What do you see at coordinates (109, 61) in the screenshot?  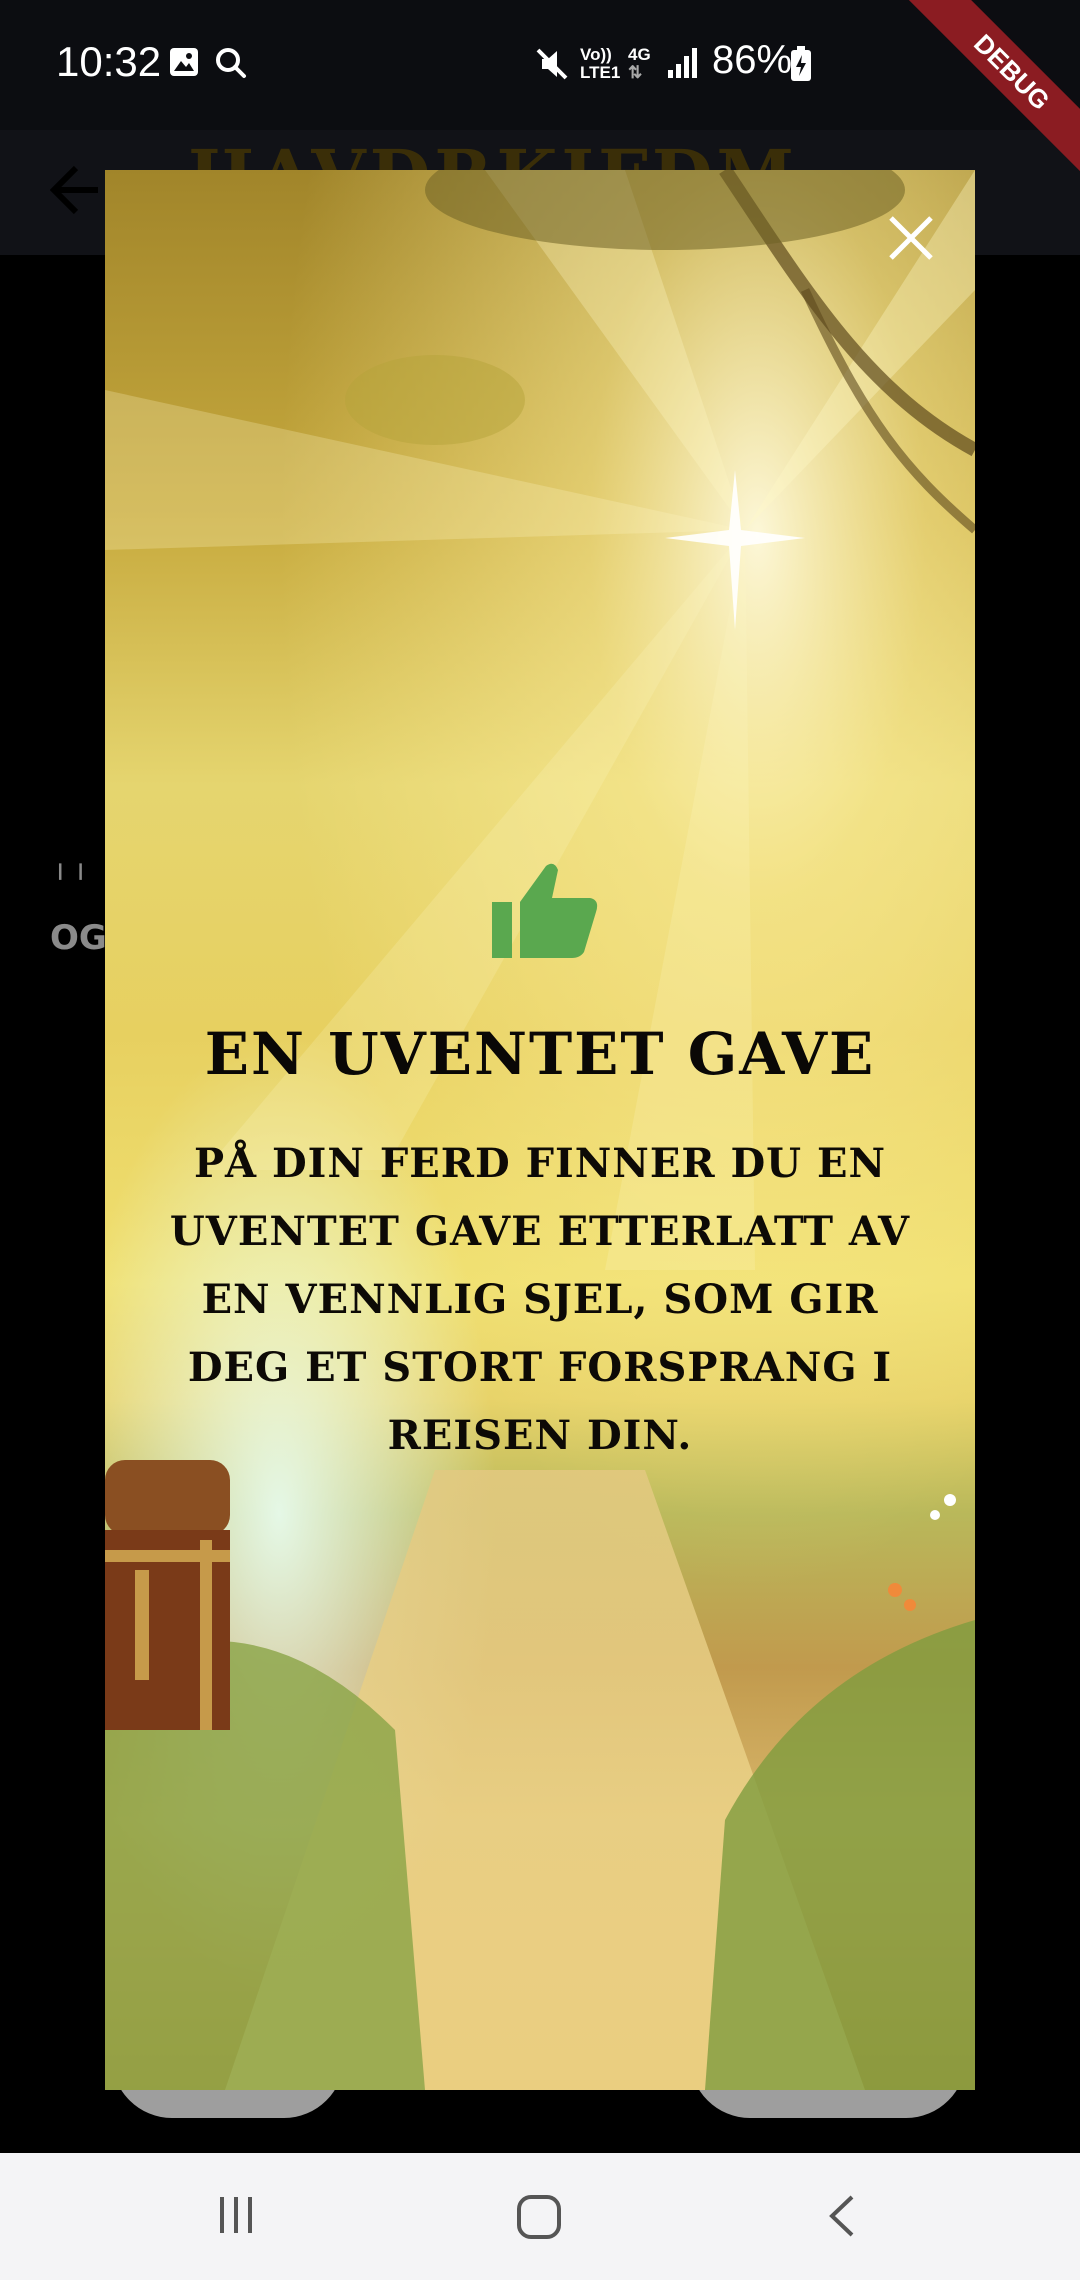 I see `status-time: 10:32` at bounding box center [109, 61].